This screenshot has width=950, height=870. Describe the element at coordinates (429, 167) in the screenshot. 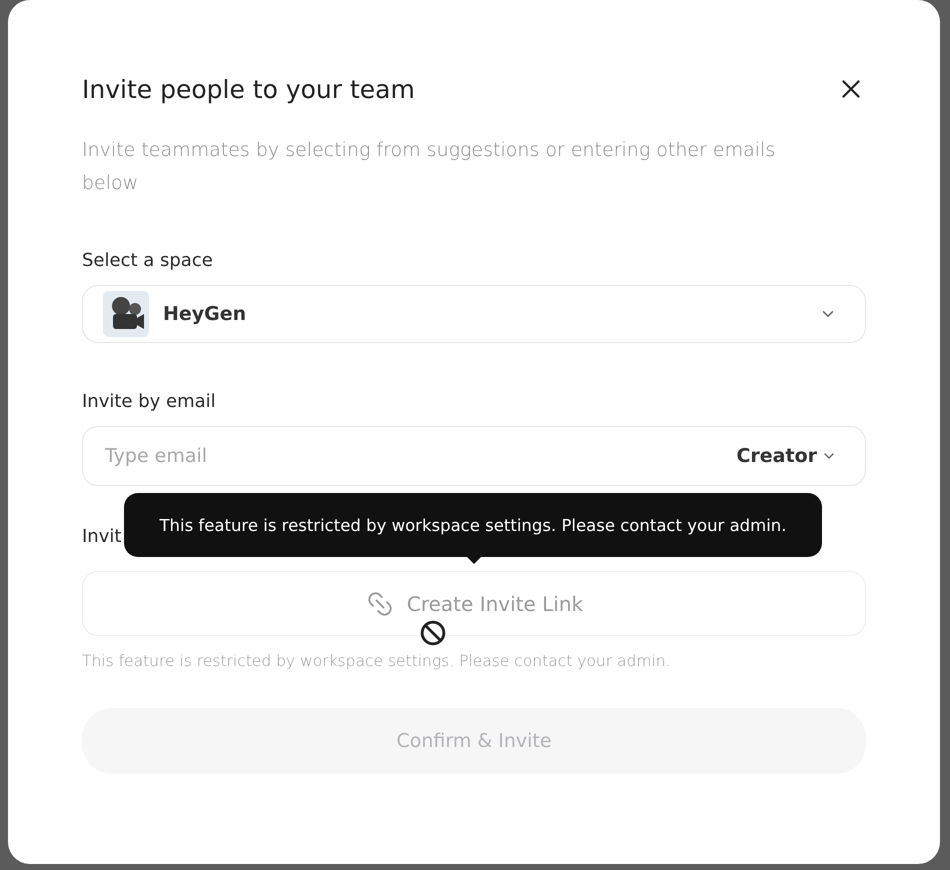

I see `dialog-description: Invite teammates by selecting from suggestions or entering other emails below` at that location.